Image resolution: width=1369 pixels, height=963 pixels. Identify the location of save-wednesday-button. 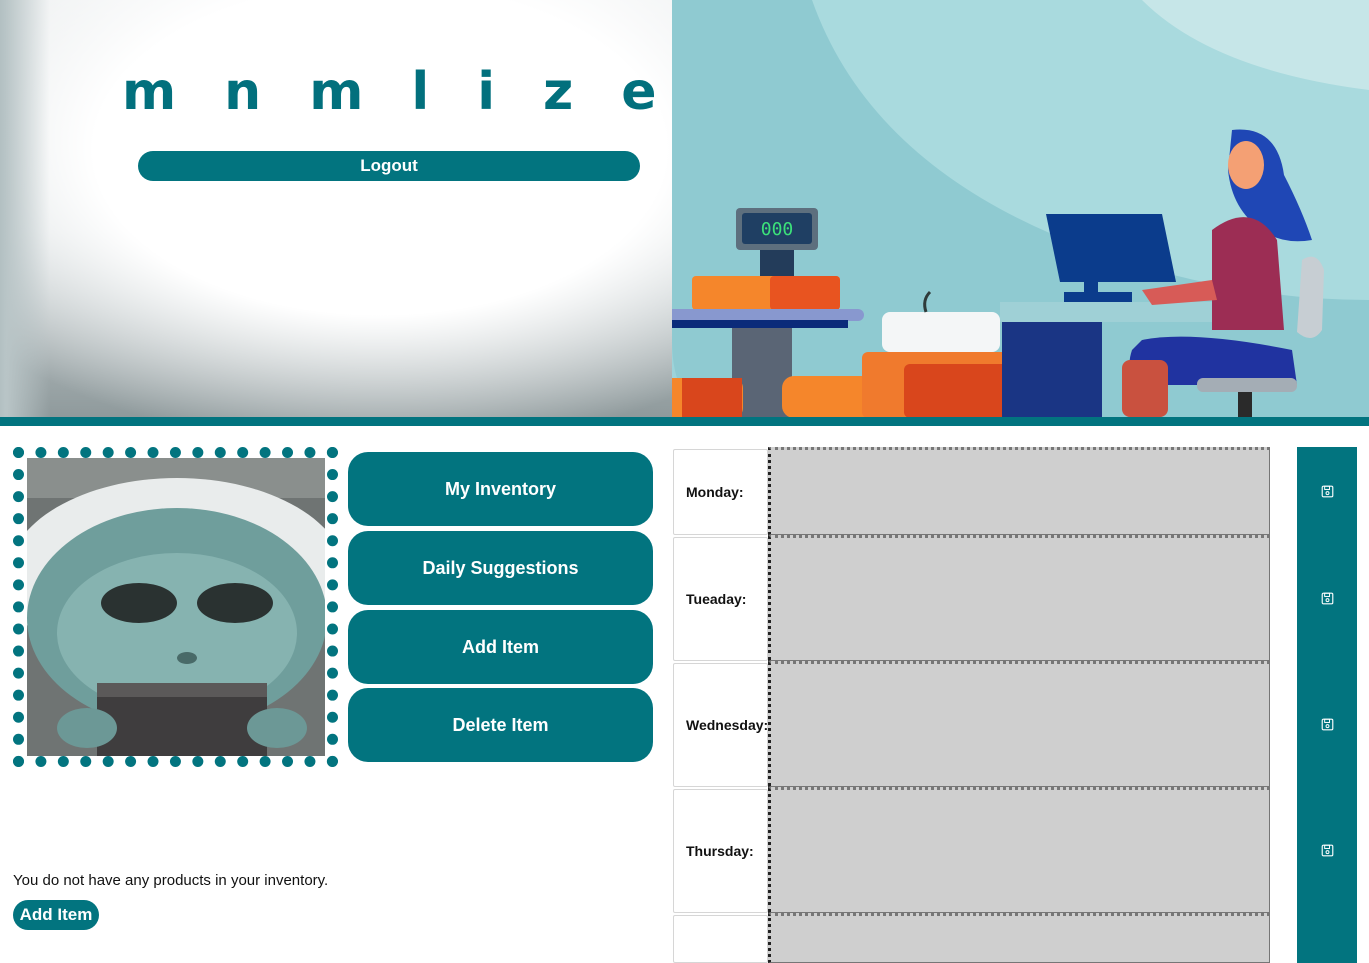
(1327, 724).